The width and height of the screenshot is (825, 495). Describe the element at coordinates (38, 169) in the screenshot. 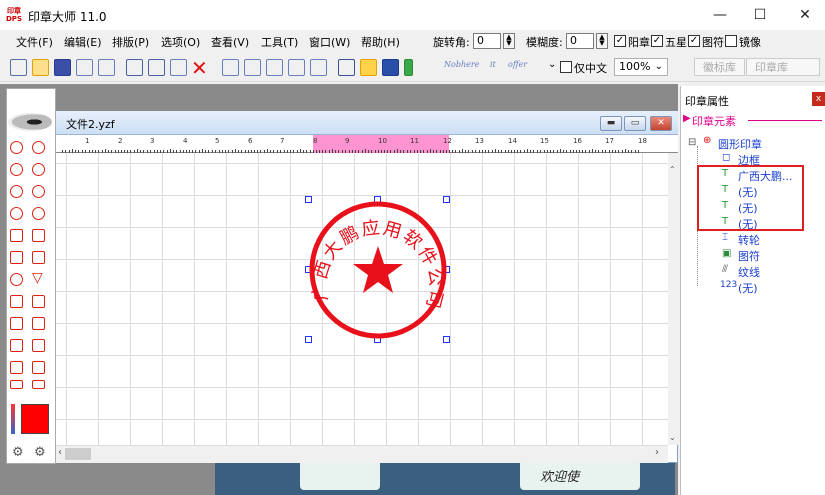

I see `oval-stamp-2-icon` at that location.